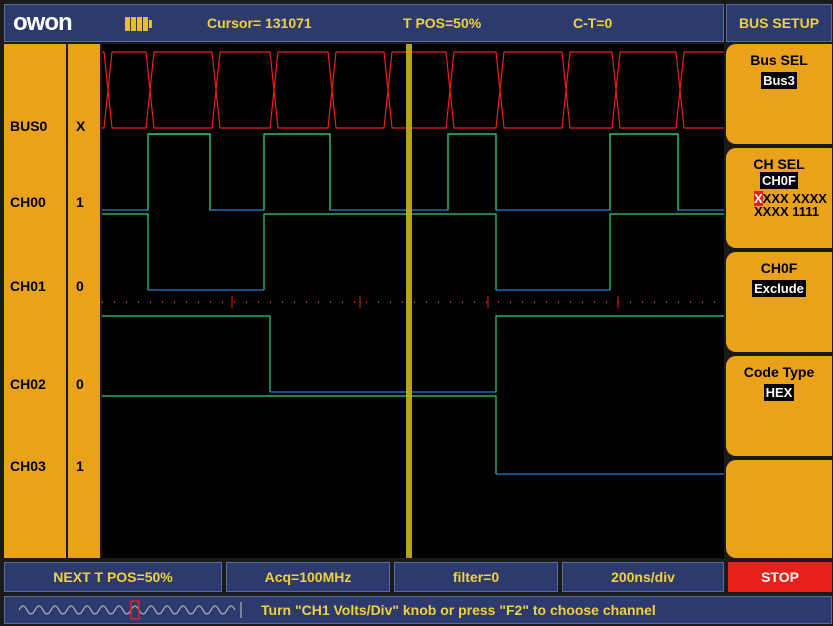 The image size is (833, 626). I want to click on channel-value-ch03: 1, so click(80, 466).